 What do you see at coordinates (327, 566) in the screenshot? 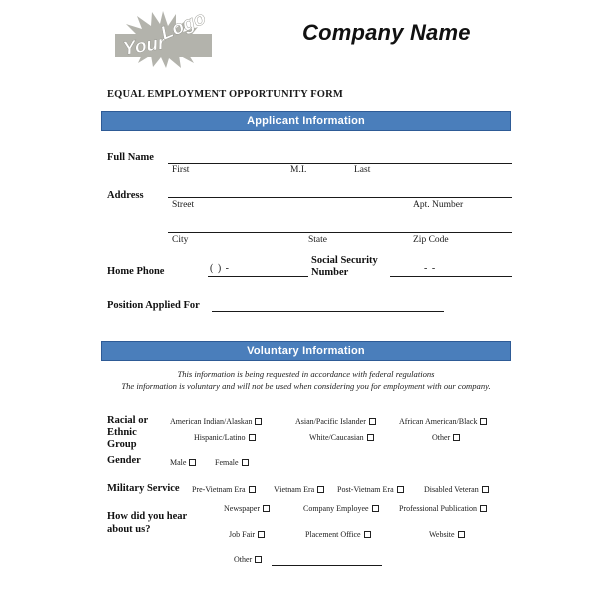
I see `hear-other-input-line` at bounding box center [327, 566].